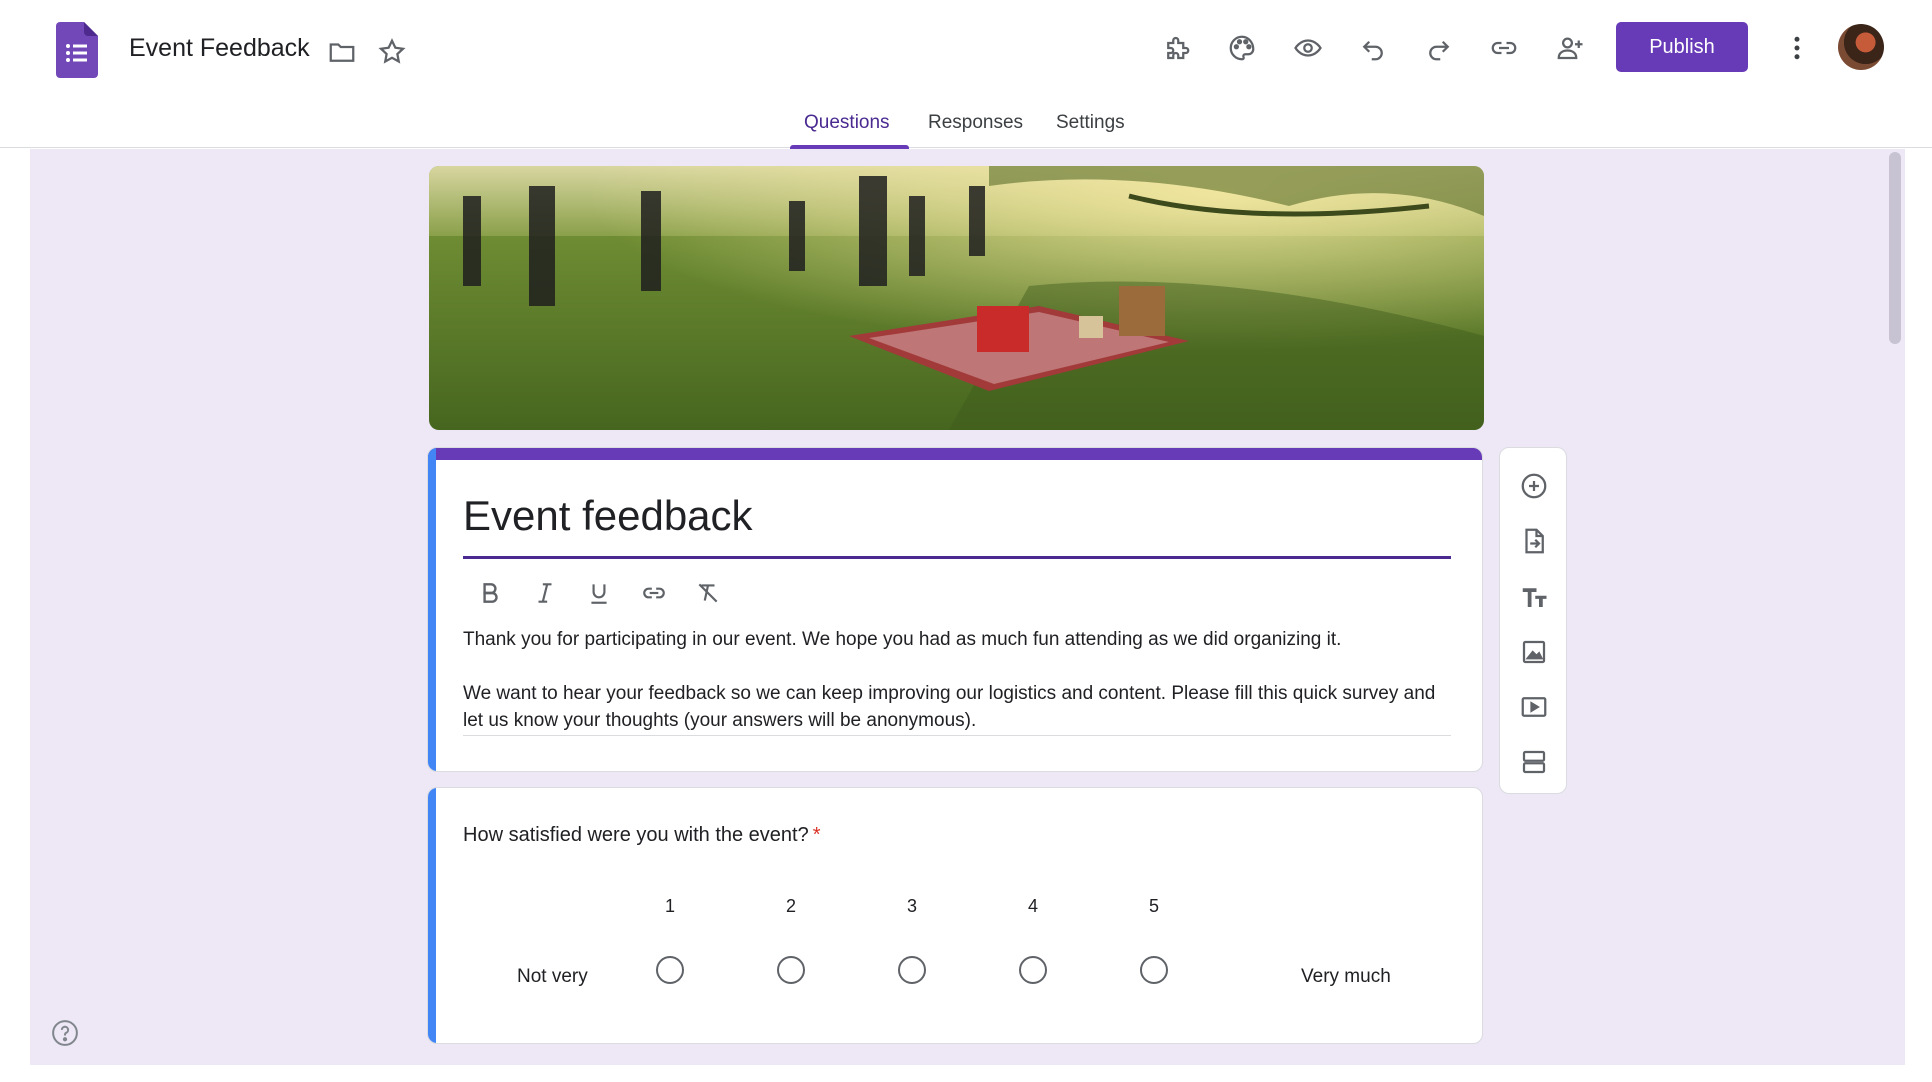  What do you see at coordinates (219, 48) in the screenshot?
I see `document-title: Event Feedback` at bounding box center [219, 48].